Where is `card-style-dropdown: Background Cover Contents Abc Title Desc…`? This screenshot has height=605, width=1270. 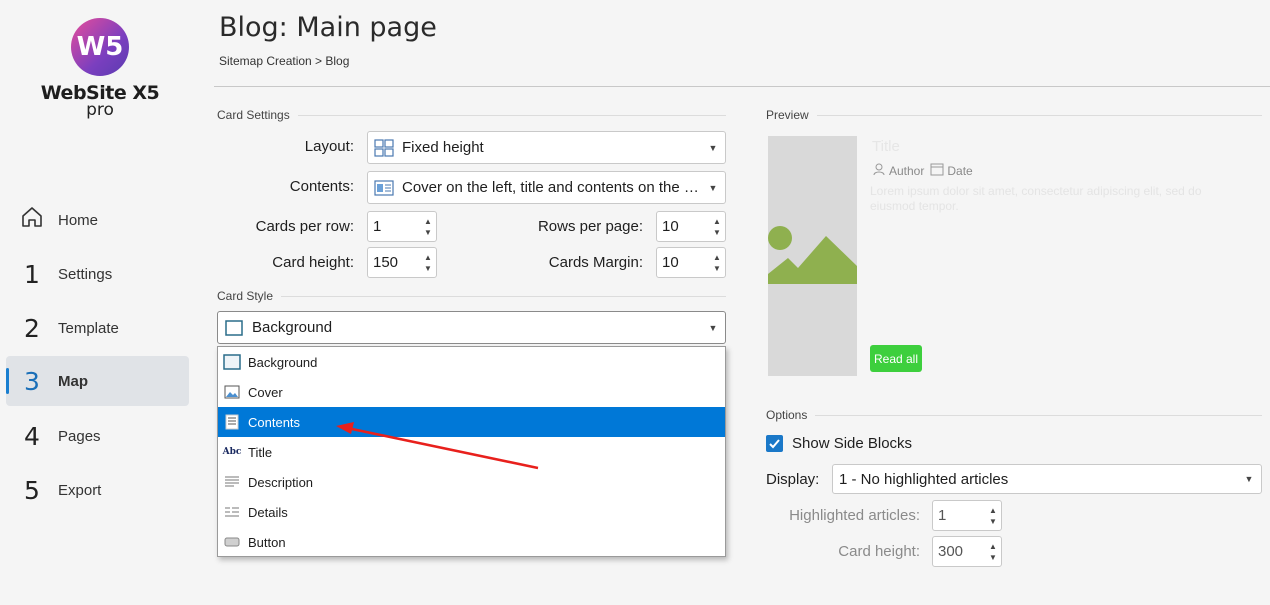 card-style-dropdown: Background Cover Contents Abc Title Desc… is located at coordinates (471, 451).